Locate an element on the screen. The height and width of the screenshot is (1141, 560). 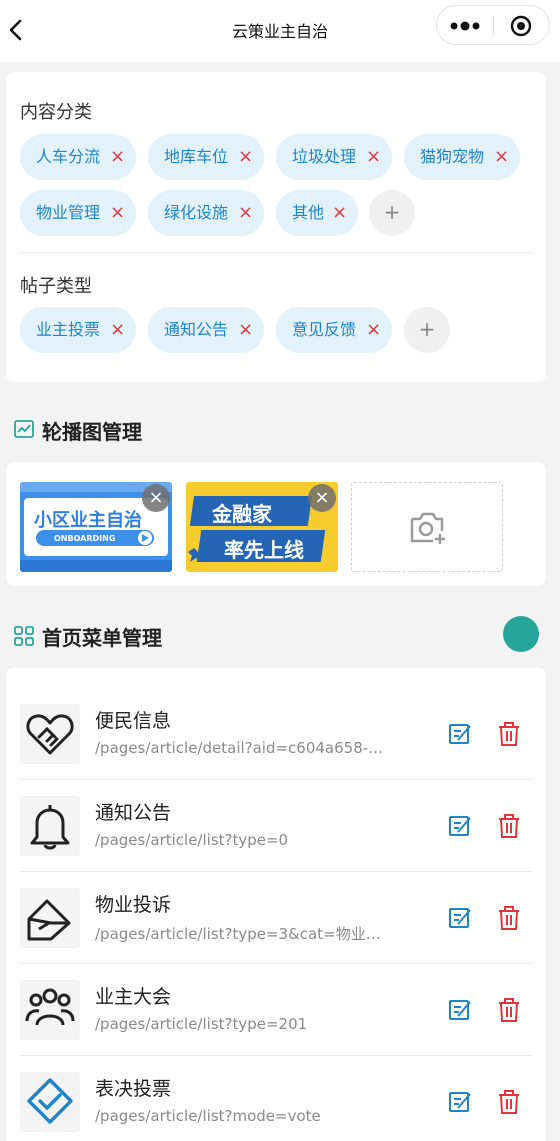
image-chart-icon is located at coordinates (24, 429).